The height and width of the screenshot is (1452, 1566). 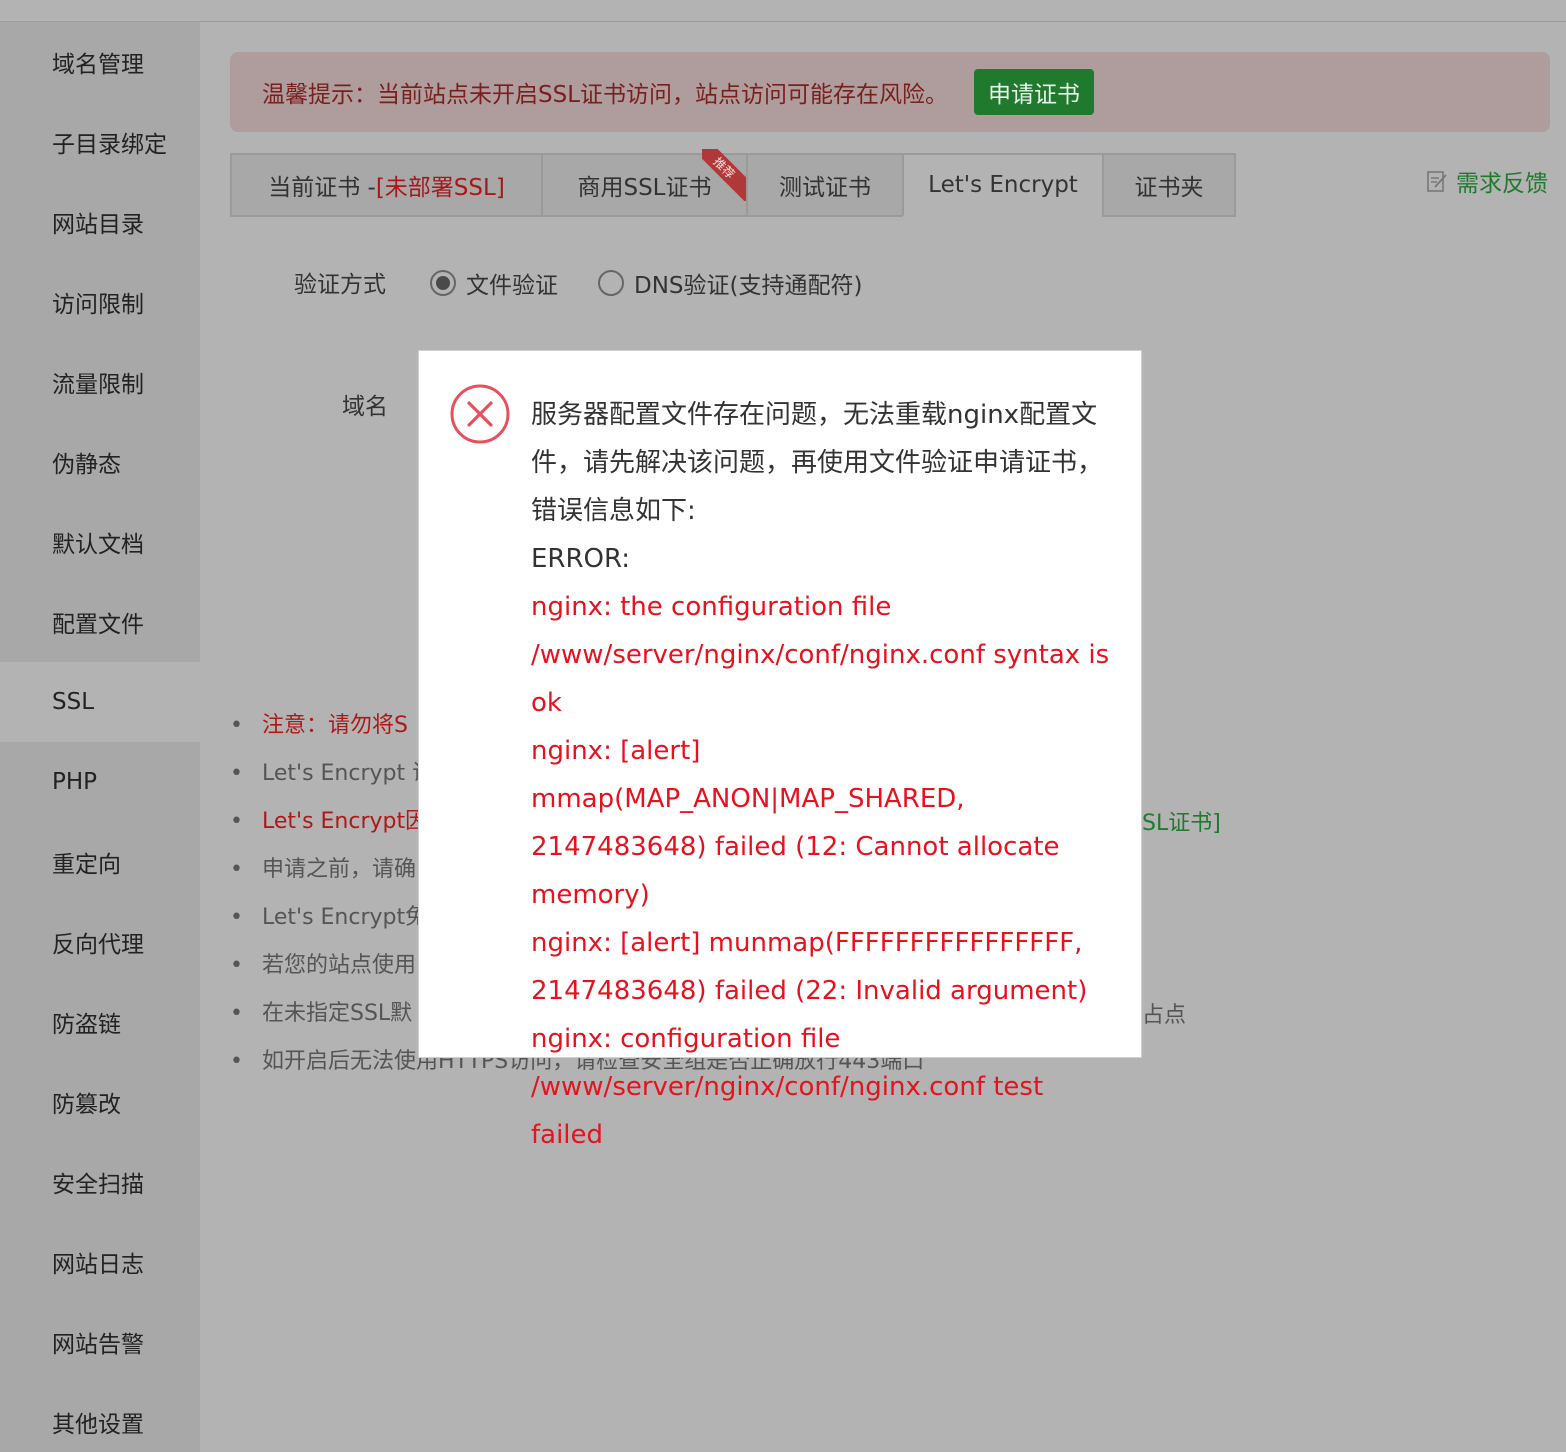 I want to click on sidebar-item-label: 默认文档, so click(x=98, y=545).